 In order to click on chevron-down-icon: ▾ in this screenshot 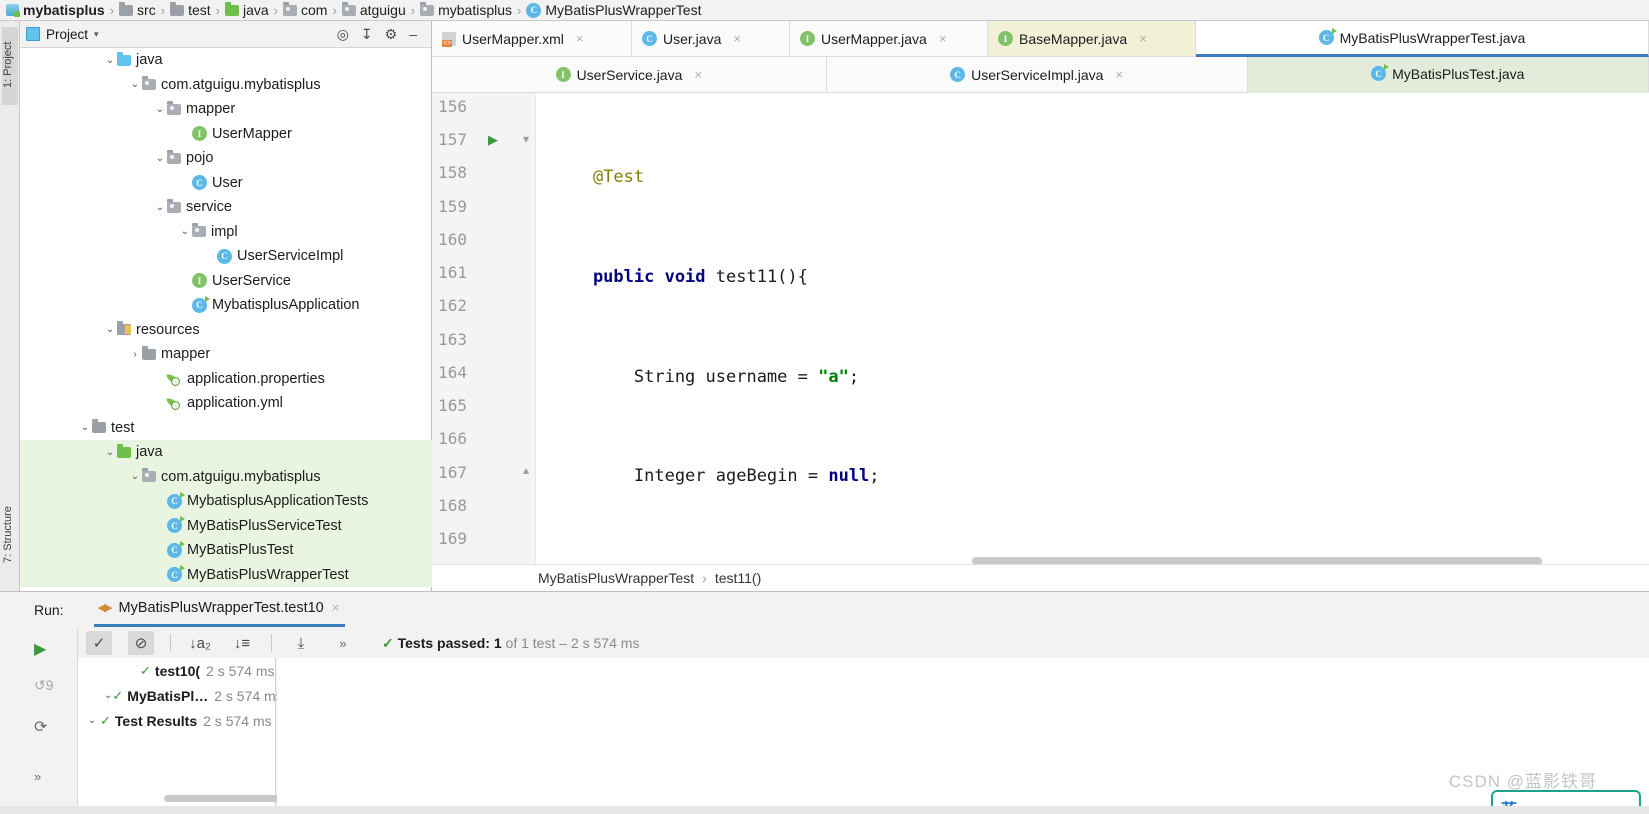, I will do `click(96, 34)`.